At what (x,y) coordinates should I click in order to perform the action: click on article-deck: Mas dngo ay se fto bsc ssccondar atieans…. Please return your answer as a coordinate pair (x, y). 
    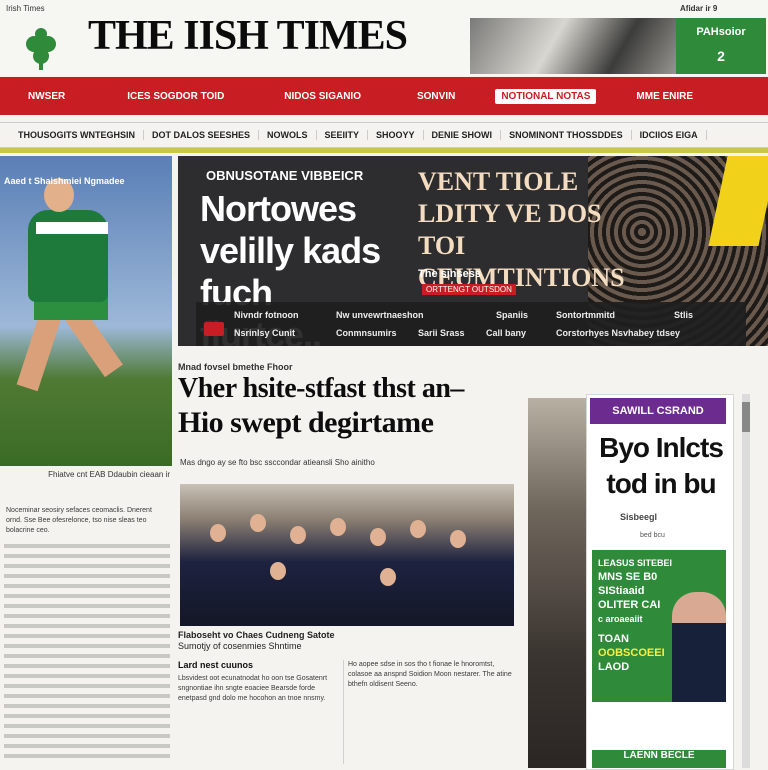
    Looking at the image, I should click on (277, 462).